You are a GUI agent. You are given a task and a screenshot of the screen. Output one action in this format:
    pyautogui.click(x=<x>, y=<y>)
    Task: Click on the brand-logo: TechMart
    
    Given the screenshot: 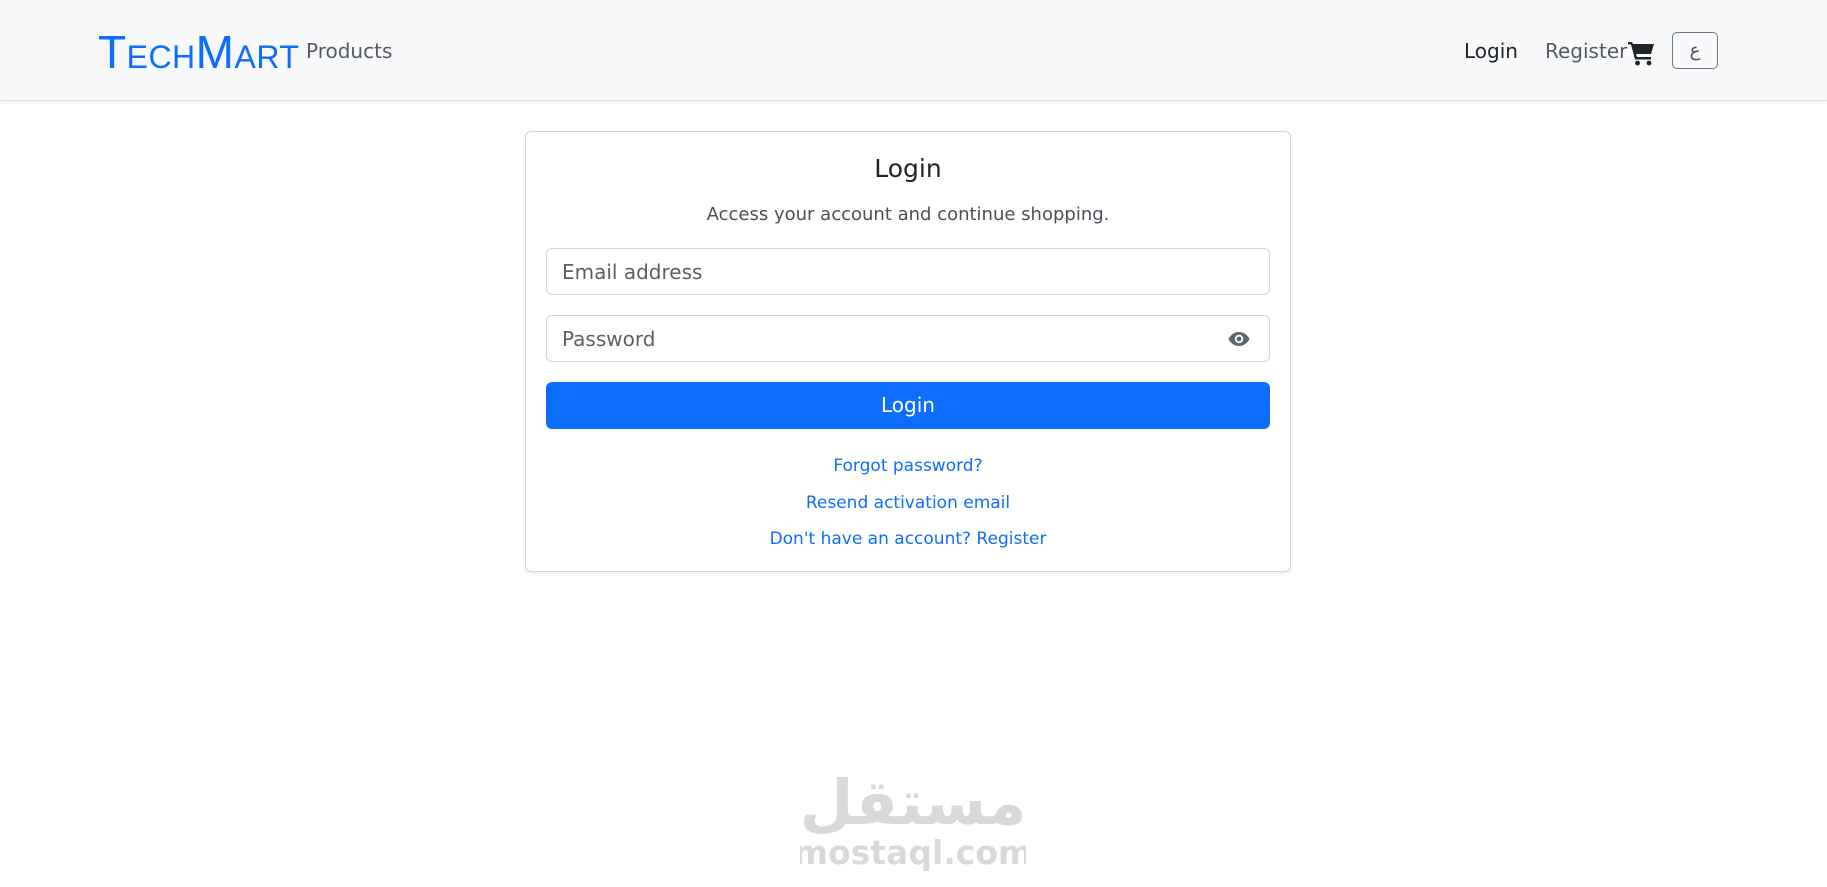 What is the action you would take?
    pyautogui.click(x=198, y=52)
    